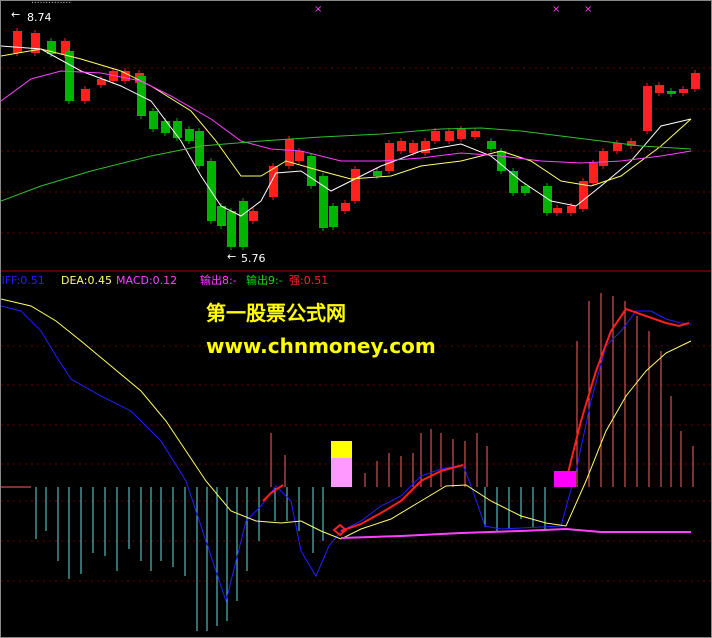 The image size is (712, 638). Describe the element at coordinates (565, 479) in the screenshot. I see `signal-block-magenta` at that location.